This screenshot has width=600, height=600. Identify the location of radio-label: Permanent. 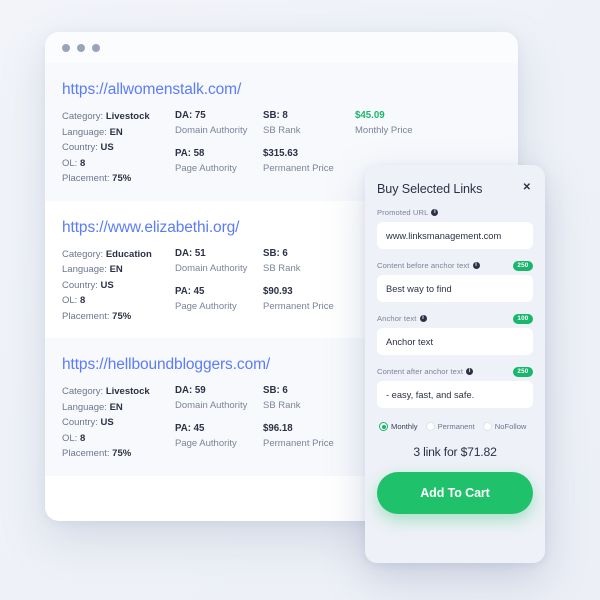
(456, 426).